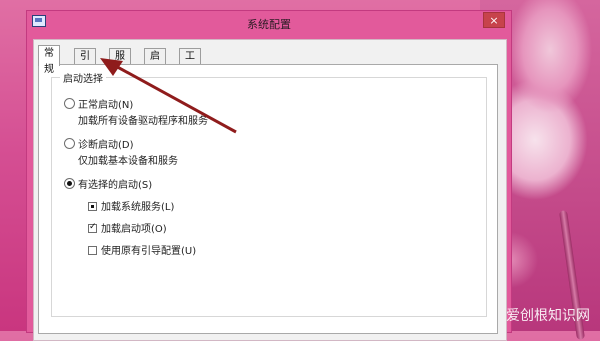 The width and height of the screenshot is (600, 341). I want to click on load-system-services-checkbox: 加载系统服务(L), so click(131, 205).